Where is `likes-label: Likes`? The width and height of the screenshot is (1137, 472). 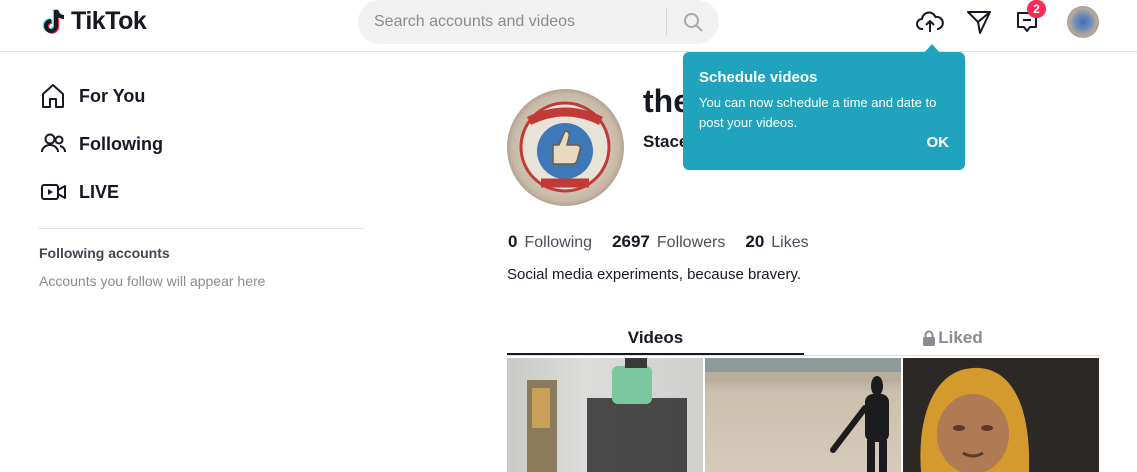
likes-label: Likes is located at coordinates (790, 242).